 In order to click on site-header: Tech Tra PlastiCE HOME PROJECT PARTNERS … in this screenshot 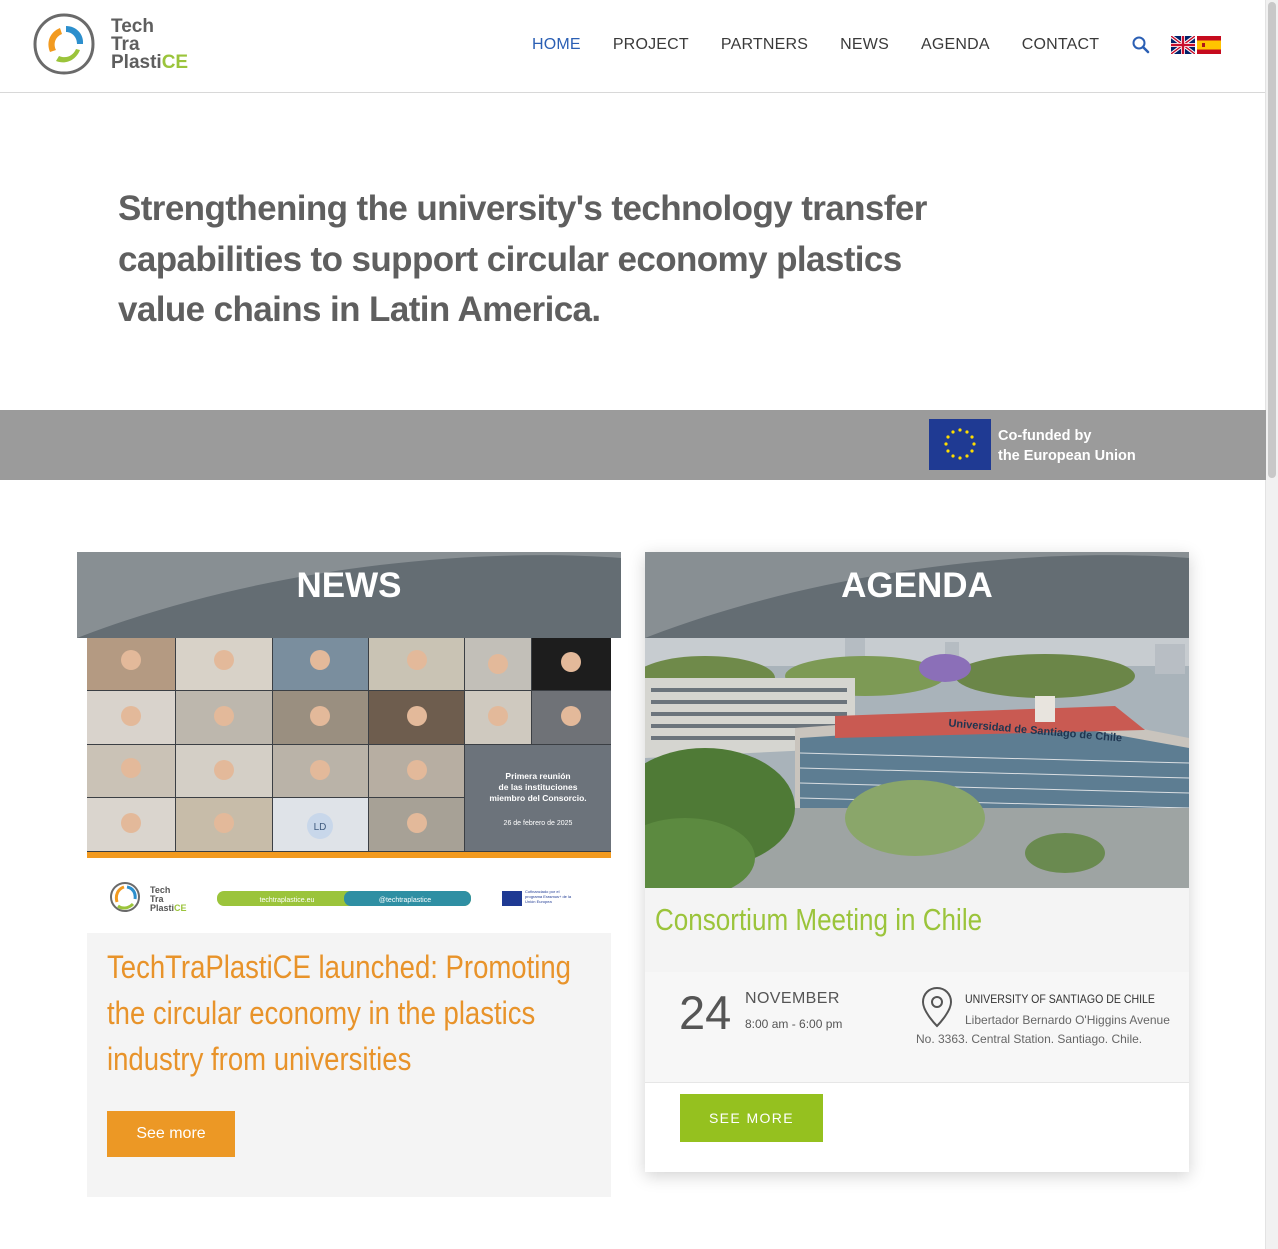, I will do `click(633, 46)`.